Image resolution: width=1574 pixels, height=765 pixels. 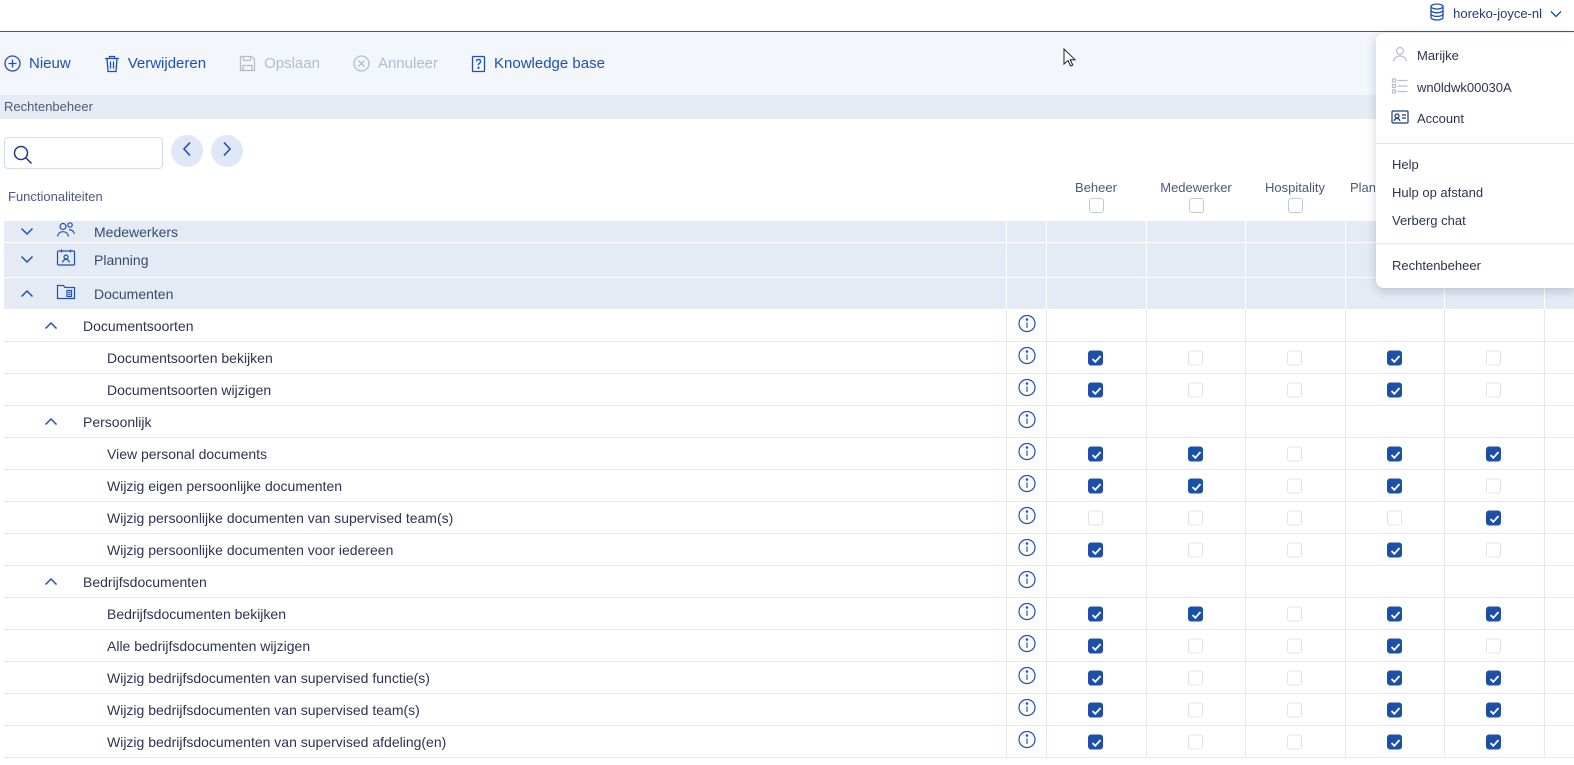 I want to click on cancel-button: Annuleer, so click(x=395, y=63).